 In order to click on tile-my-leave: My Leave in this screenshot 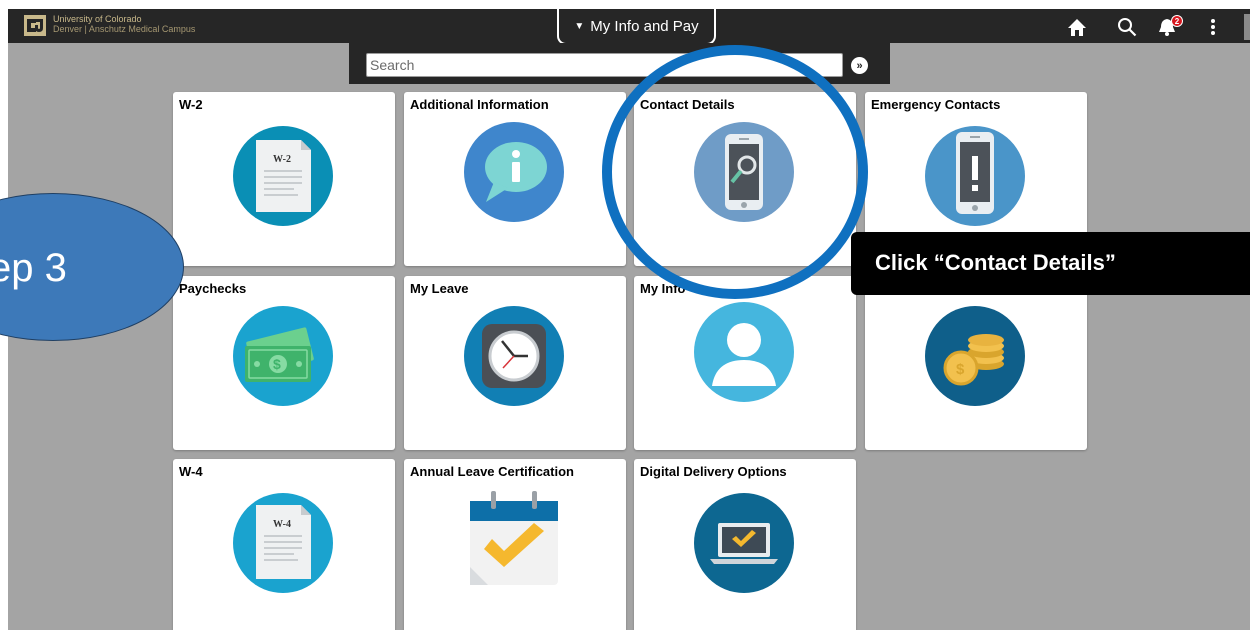, I will do `click(515, 363)`.